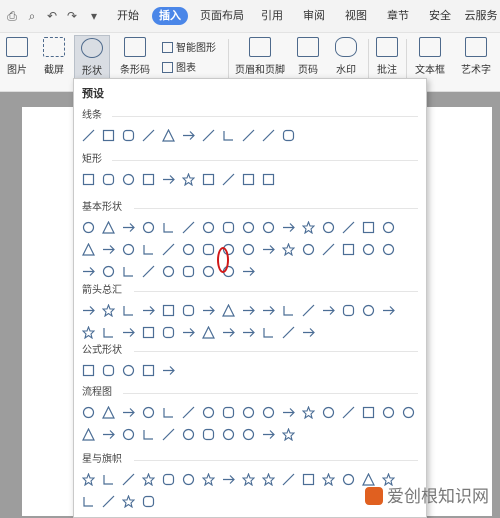 This screenshot has height=518, width=500. Describe the element at coordinates (481, 16) in the screenshot. I see `tab-cloud-service: 云服务` at that location.